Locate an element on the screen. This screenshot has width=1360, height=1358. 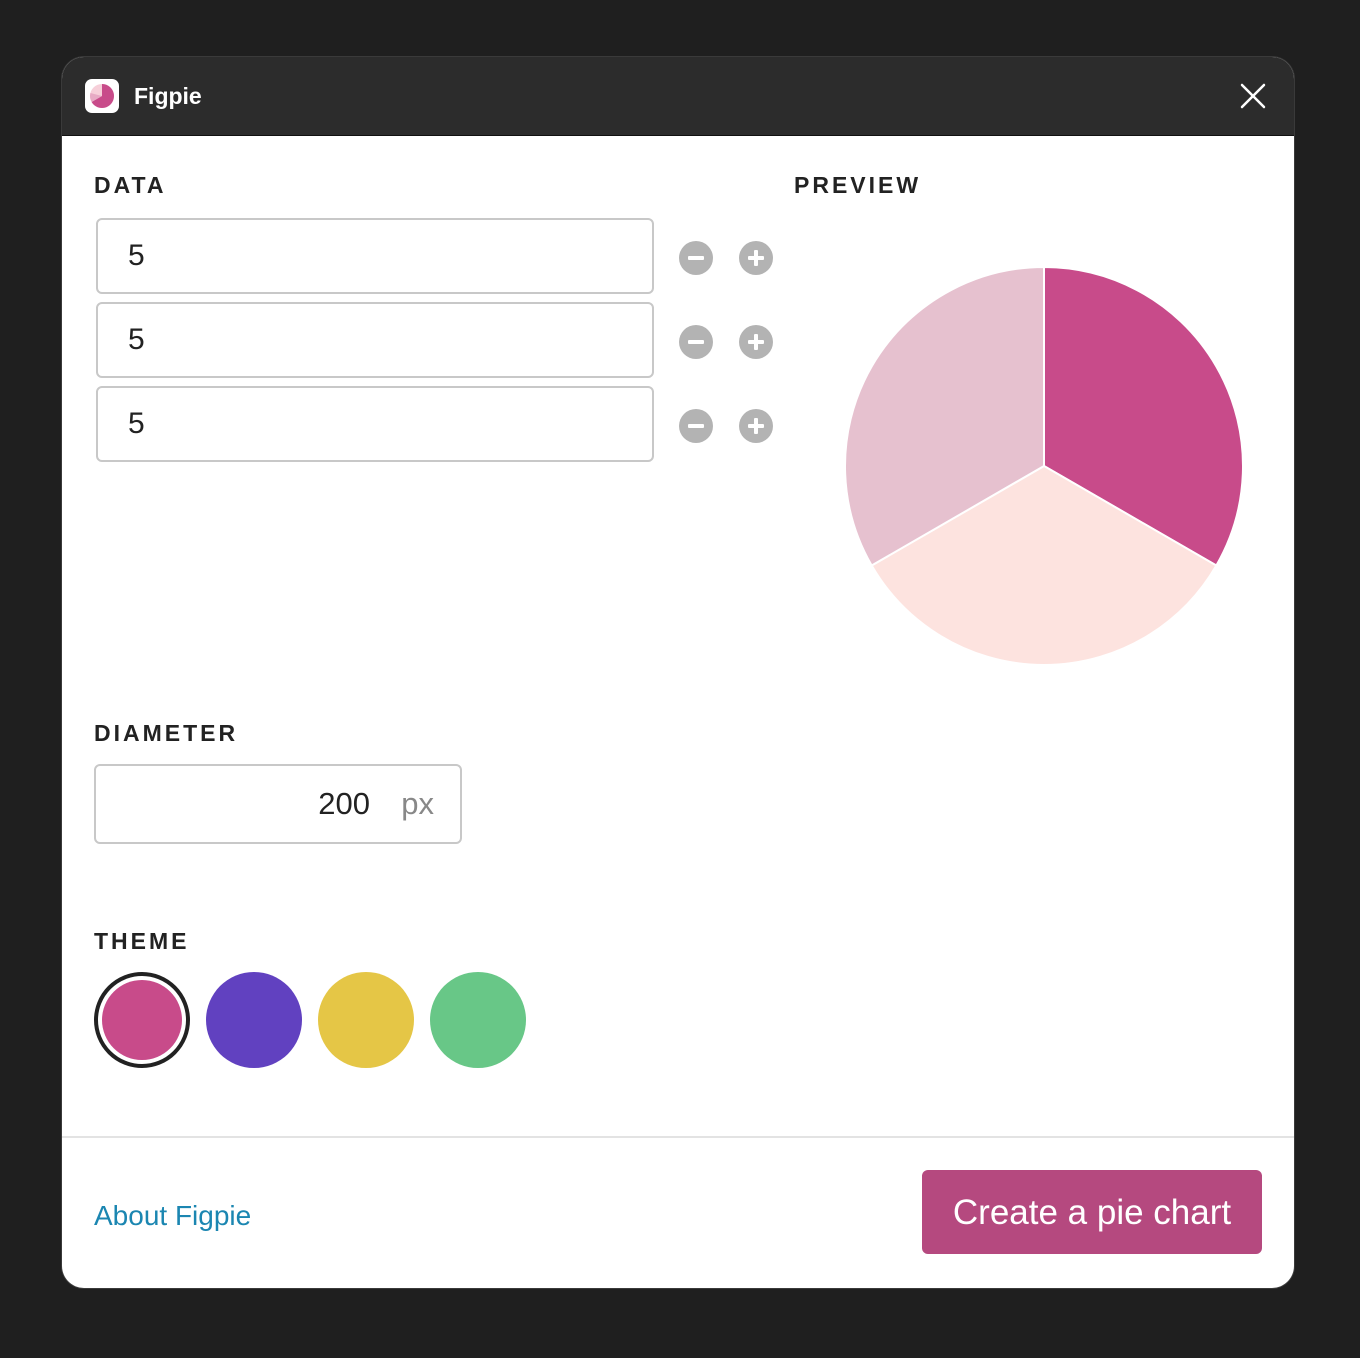
app-title: Figpie is located at coordinates (168, 96).